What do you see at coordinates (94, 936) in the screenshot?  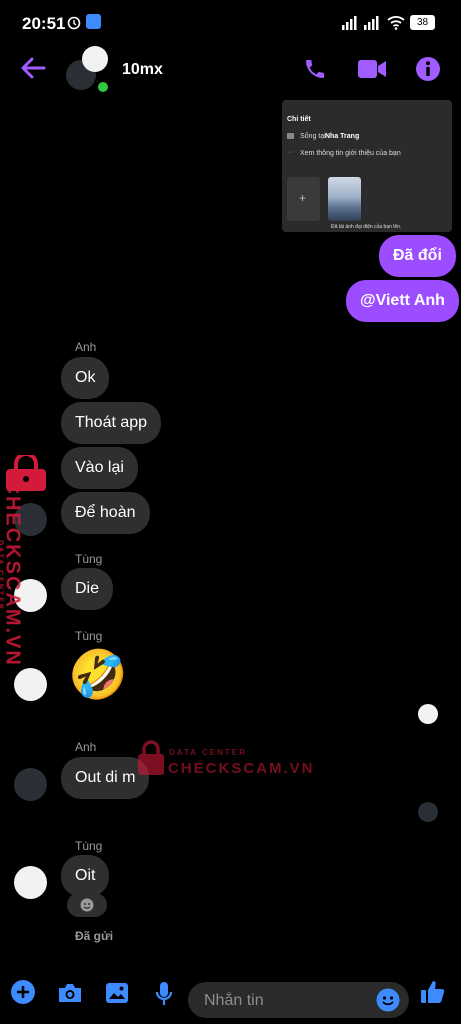 I see `message-status: Đã gửi` at bounding box center [94, 936].